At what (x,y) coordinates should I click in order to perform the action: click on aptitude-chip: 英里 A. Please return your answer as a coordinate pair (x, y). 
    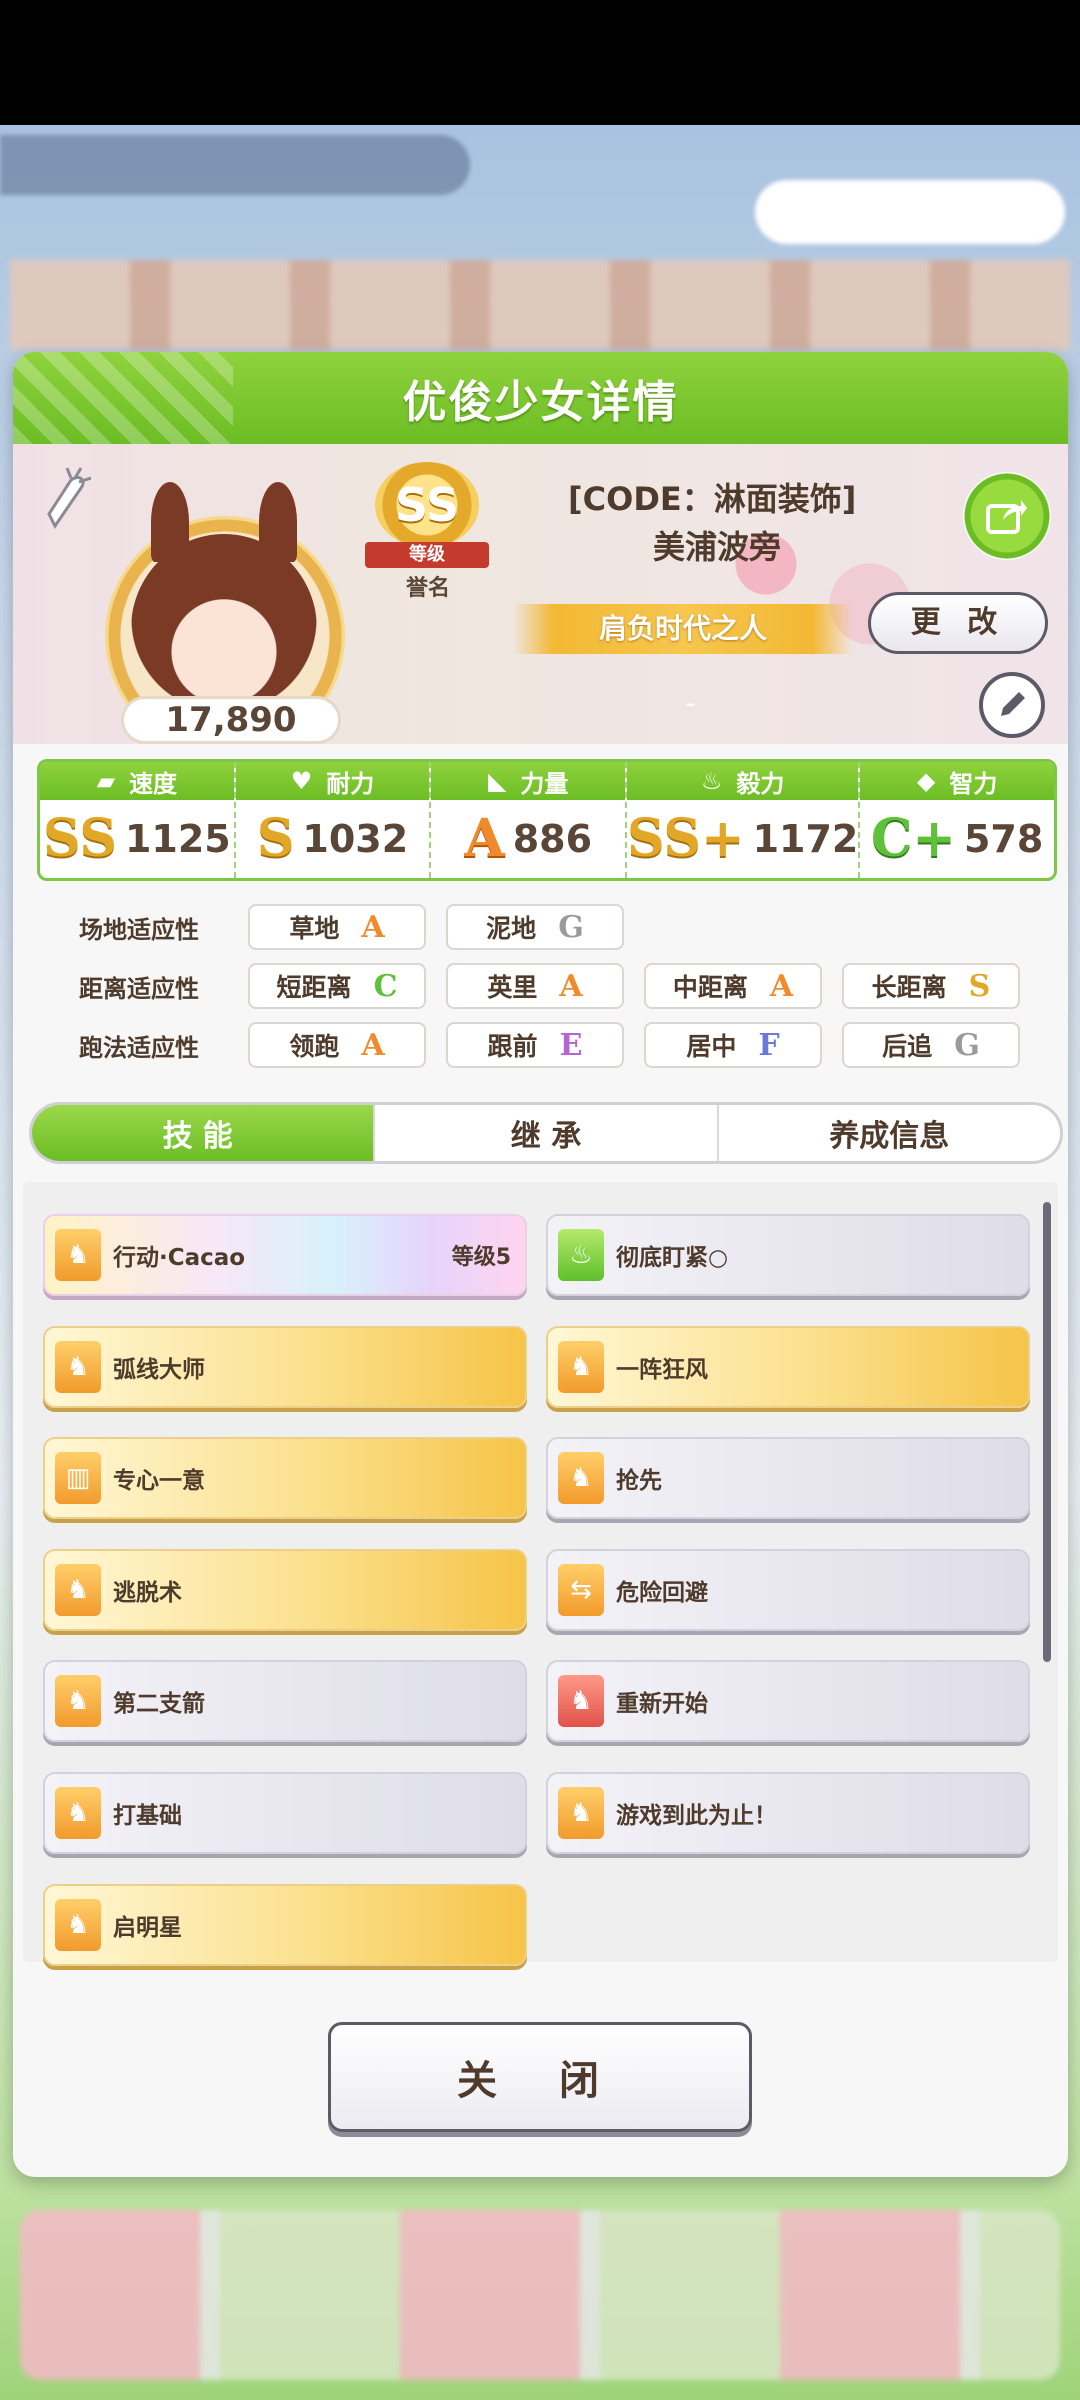
    Looking at the image, I should click on (535, 986).